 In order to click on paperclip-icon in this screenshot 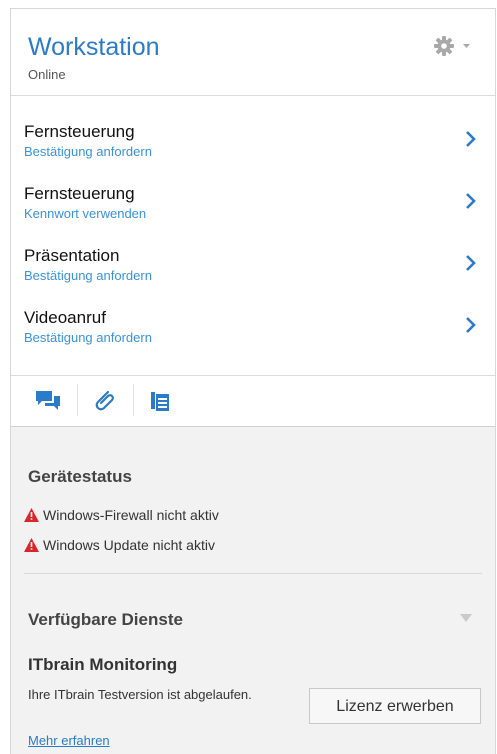, I will do `click(104, 400)`.